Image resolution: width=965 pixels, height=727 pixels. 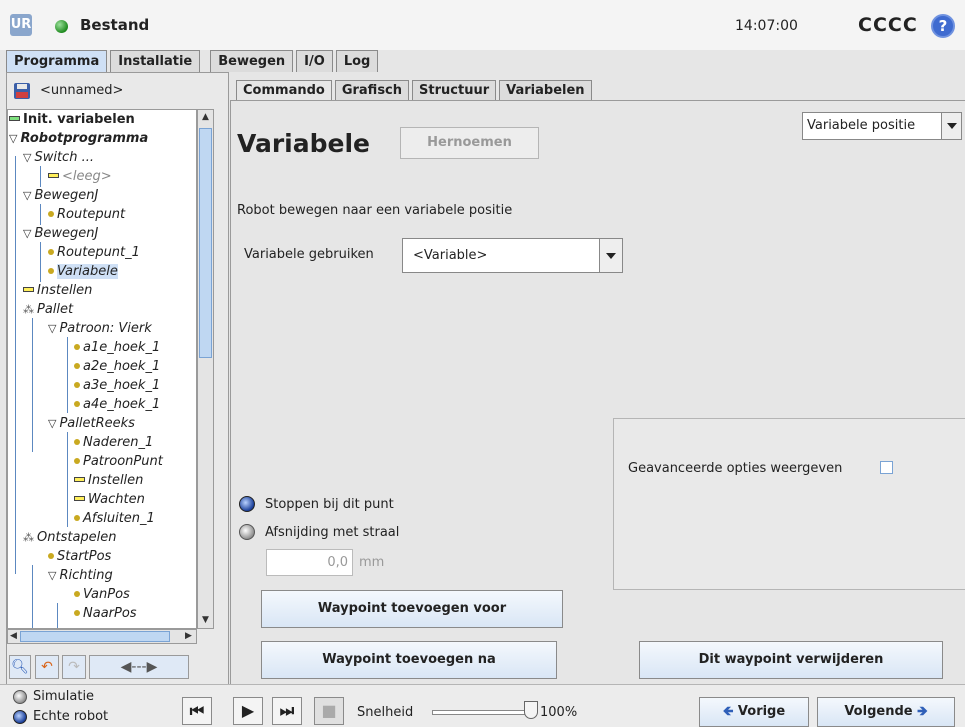 What do you see at coordinates (287, 711) in the screenshot?
I see `step-icon: ⏭︎` at bounding box center [287, 711].